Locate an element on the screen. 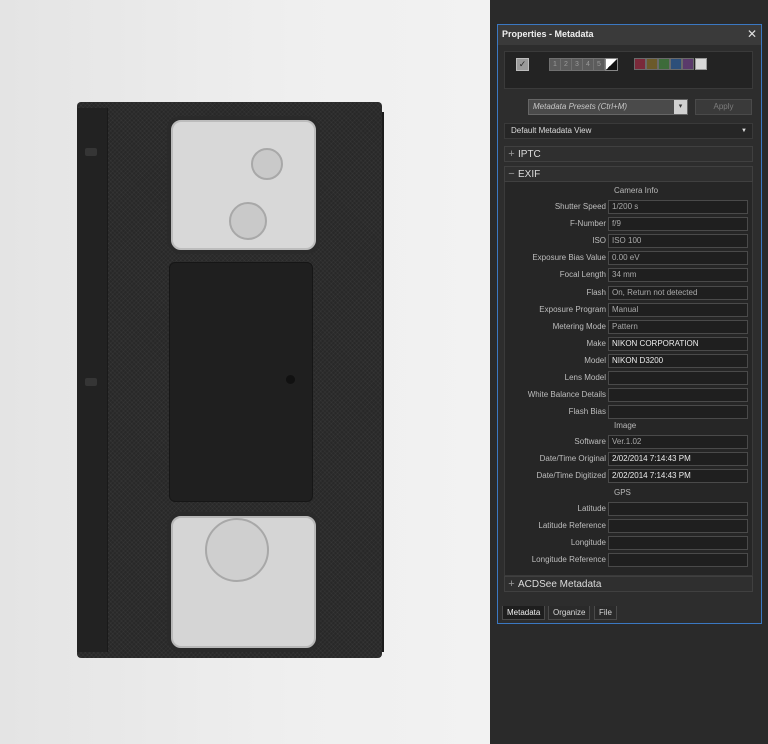  field-label: Longitude Reference is located at coordinates (568, 560).